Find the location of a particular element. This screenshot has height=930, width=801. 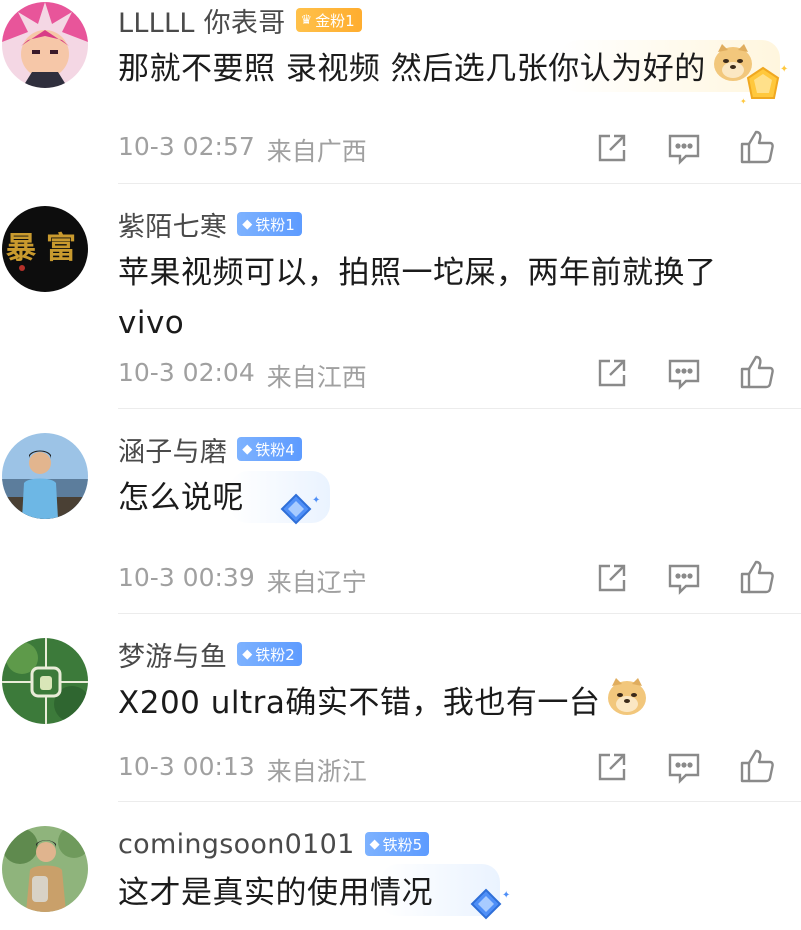

comment-text: X200 ultra确实不错，我也有一台 is located at coordinates (438, 704).